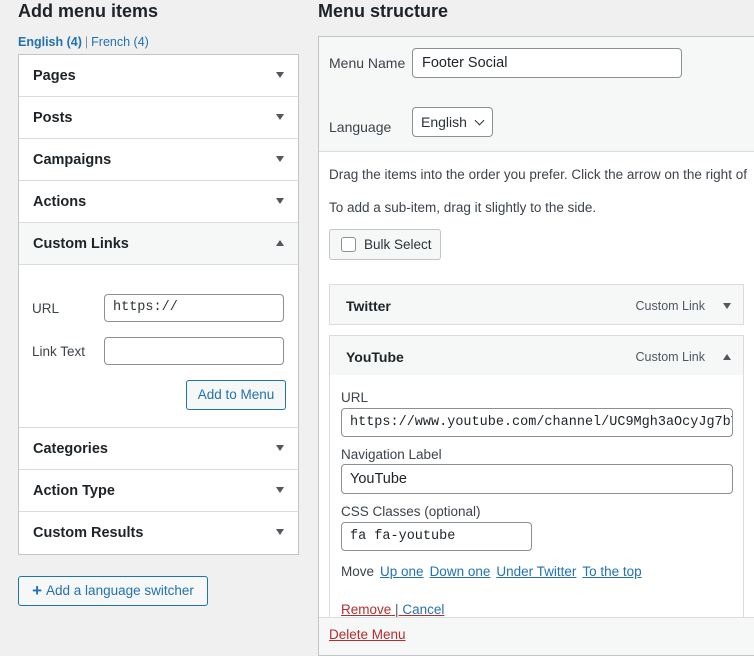  I want to click on menu-item-twitter: Twitter Custom Link, so click(536, 304).